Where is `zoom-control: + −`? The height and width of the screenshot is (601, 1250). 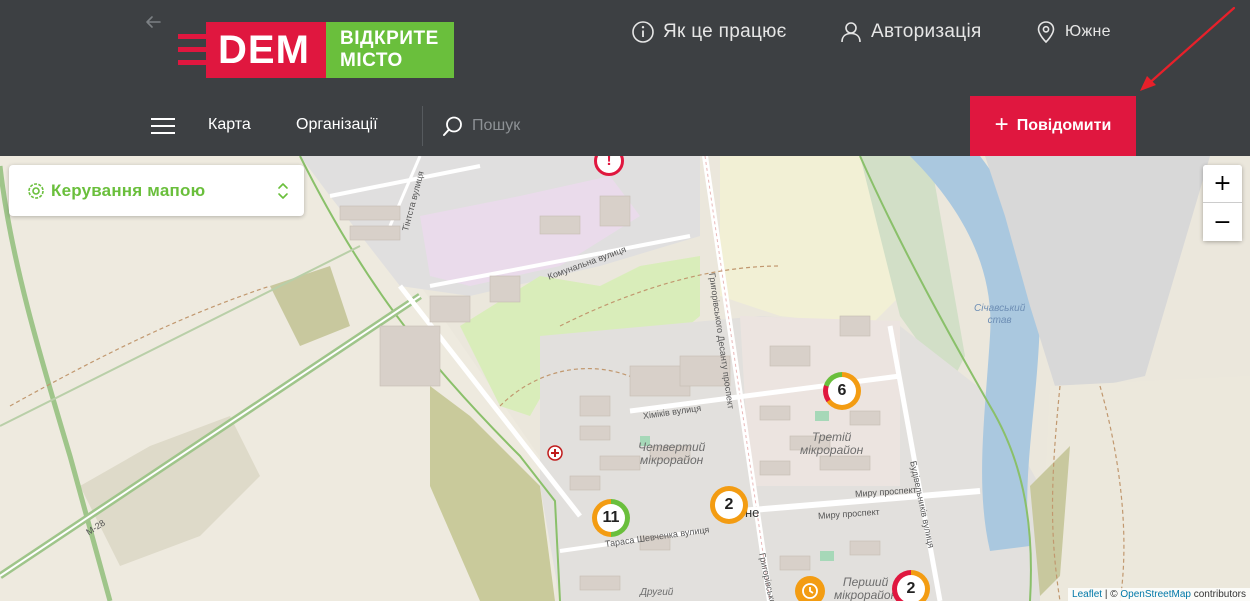
zoom-control: + − is located at coordinates (1222, 203).